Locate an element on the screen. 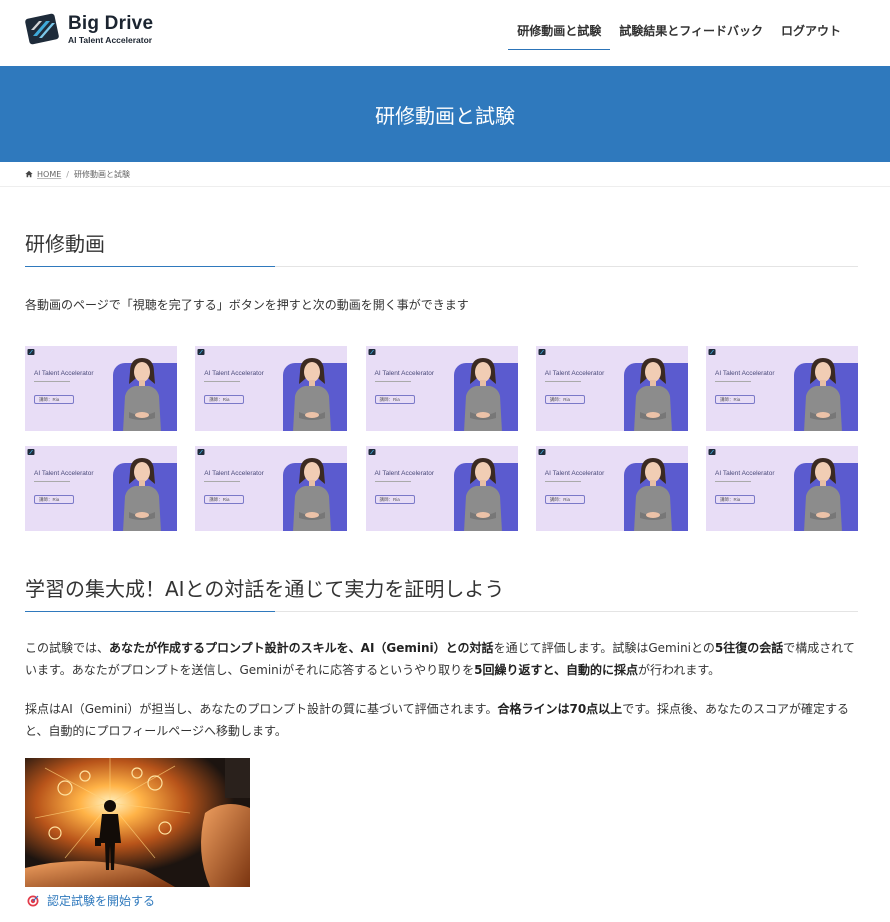 Image resolution: width=890 pixels, height=922 pixels. logo-subtitle: AI Talent Accelerator is located at coordinates (110, 39).